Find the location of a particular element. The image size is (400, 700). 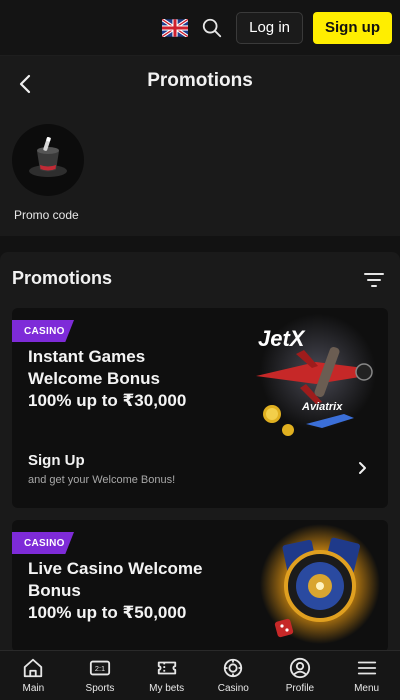

page-title: Promotions is located at coordinates (200, 80).